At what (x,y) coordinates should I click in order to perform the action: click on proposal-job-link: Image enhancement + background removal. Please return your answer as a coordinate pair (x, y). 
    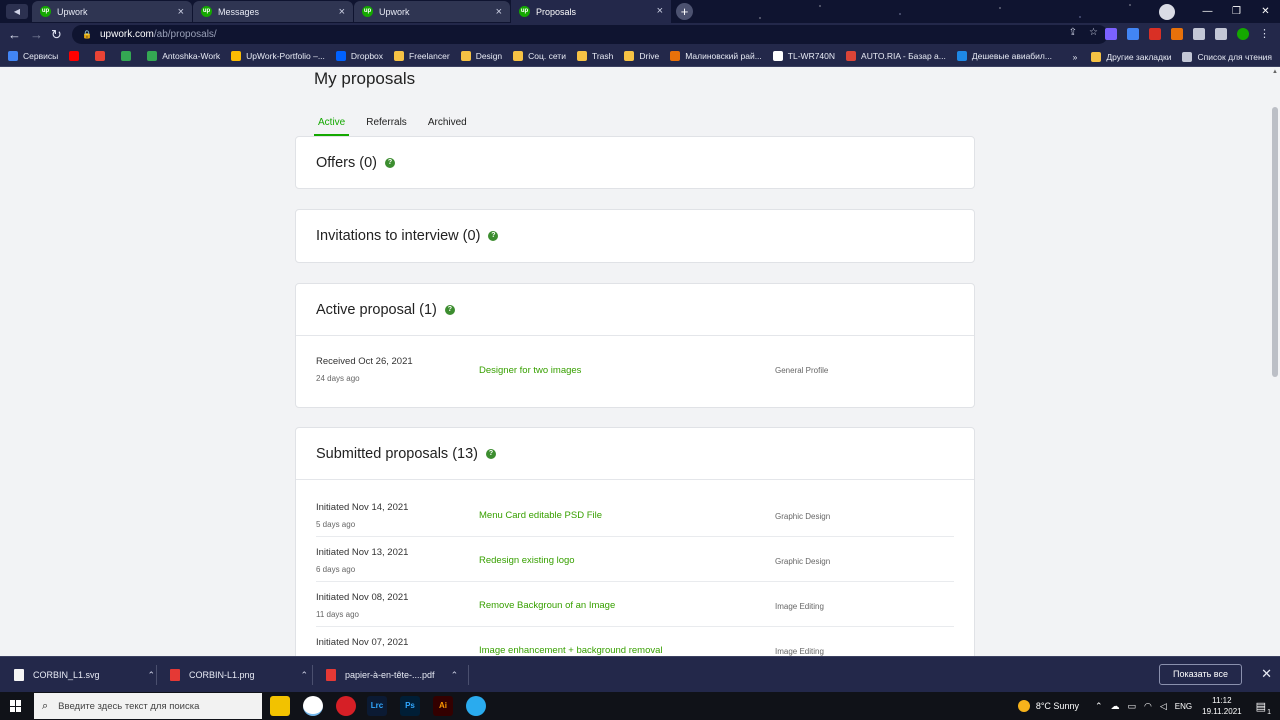
    Looking at the image, I should click on (571, 650).